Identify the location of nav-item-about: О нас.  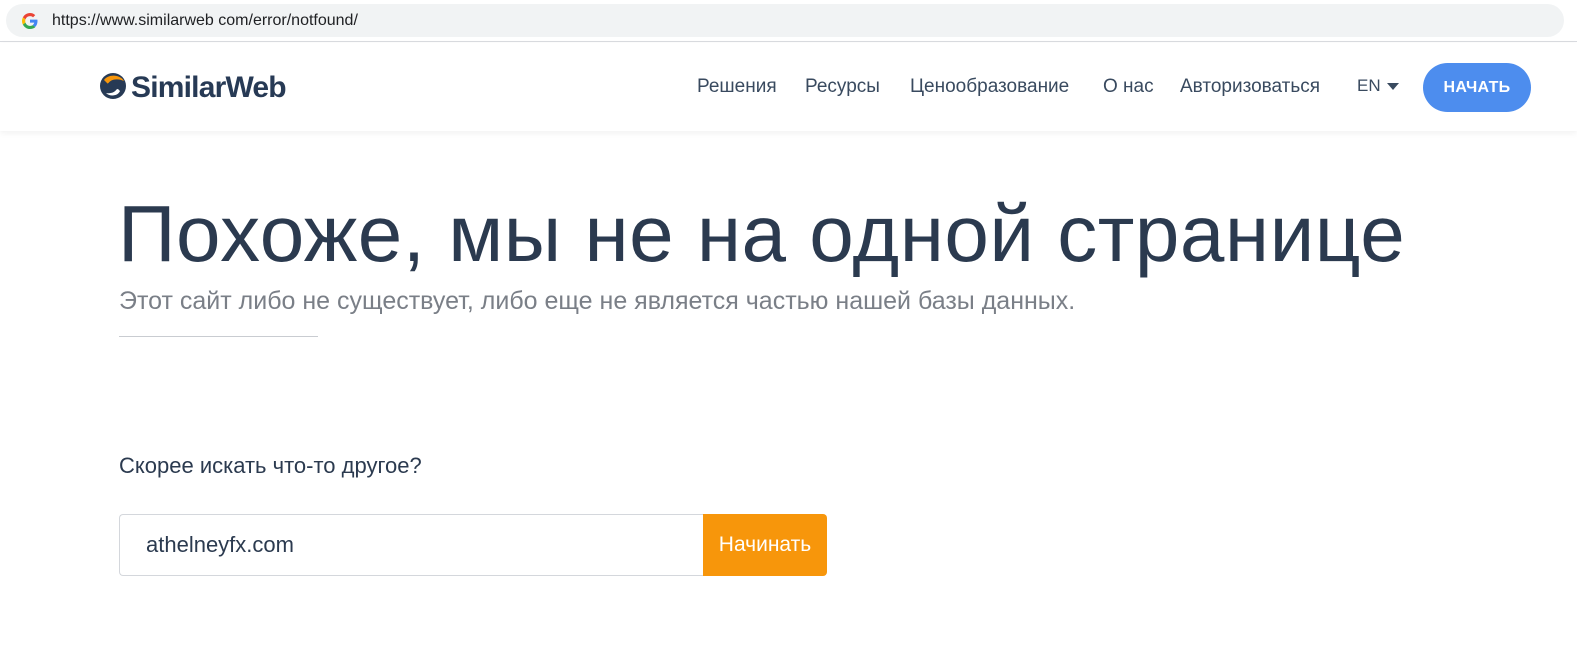
(1128, 87).